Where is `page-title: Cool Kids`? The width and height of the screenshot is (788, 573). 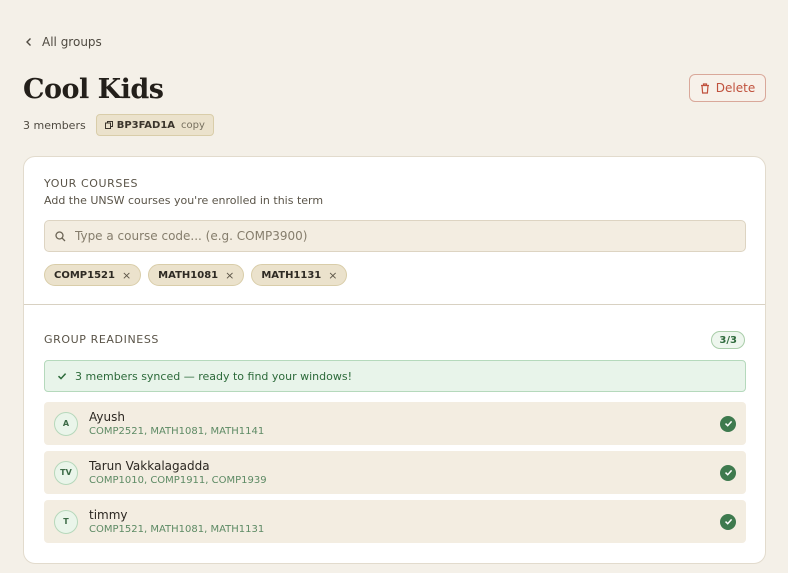 page-title: Cool Kids is located at coordinates (93, 89).